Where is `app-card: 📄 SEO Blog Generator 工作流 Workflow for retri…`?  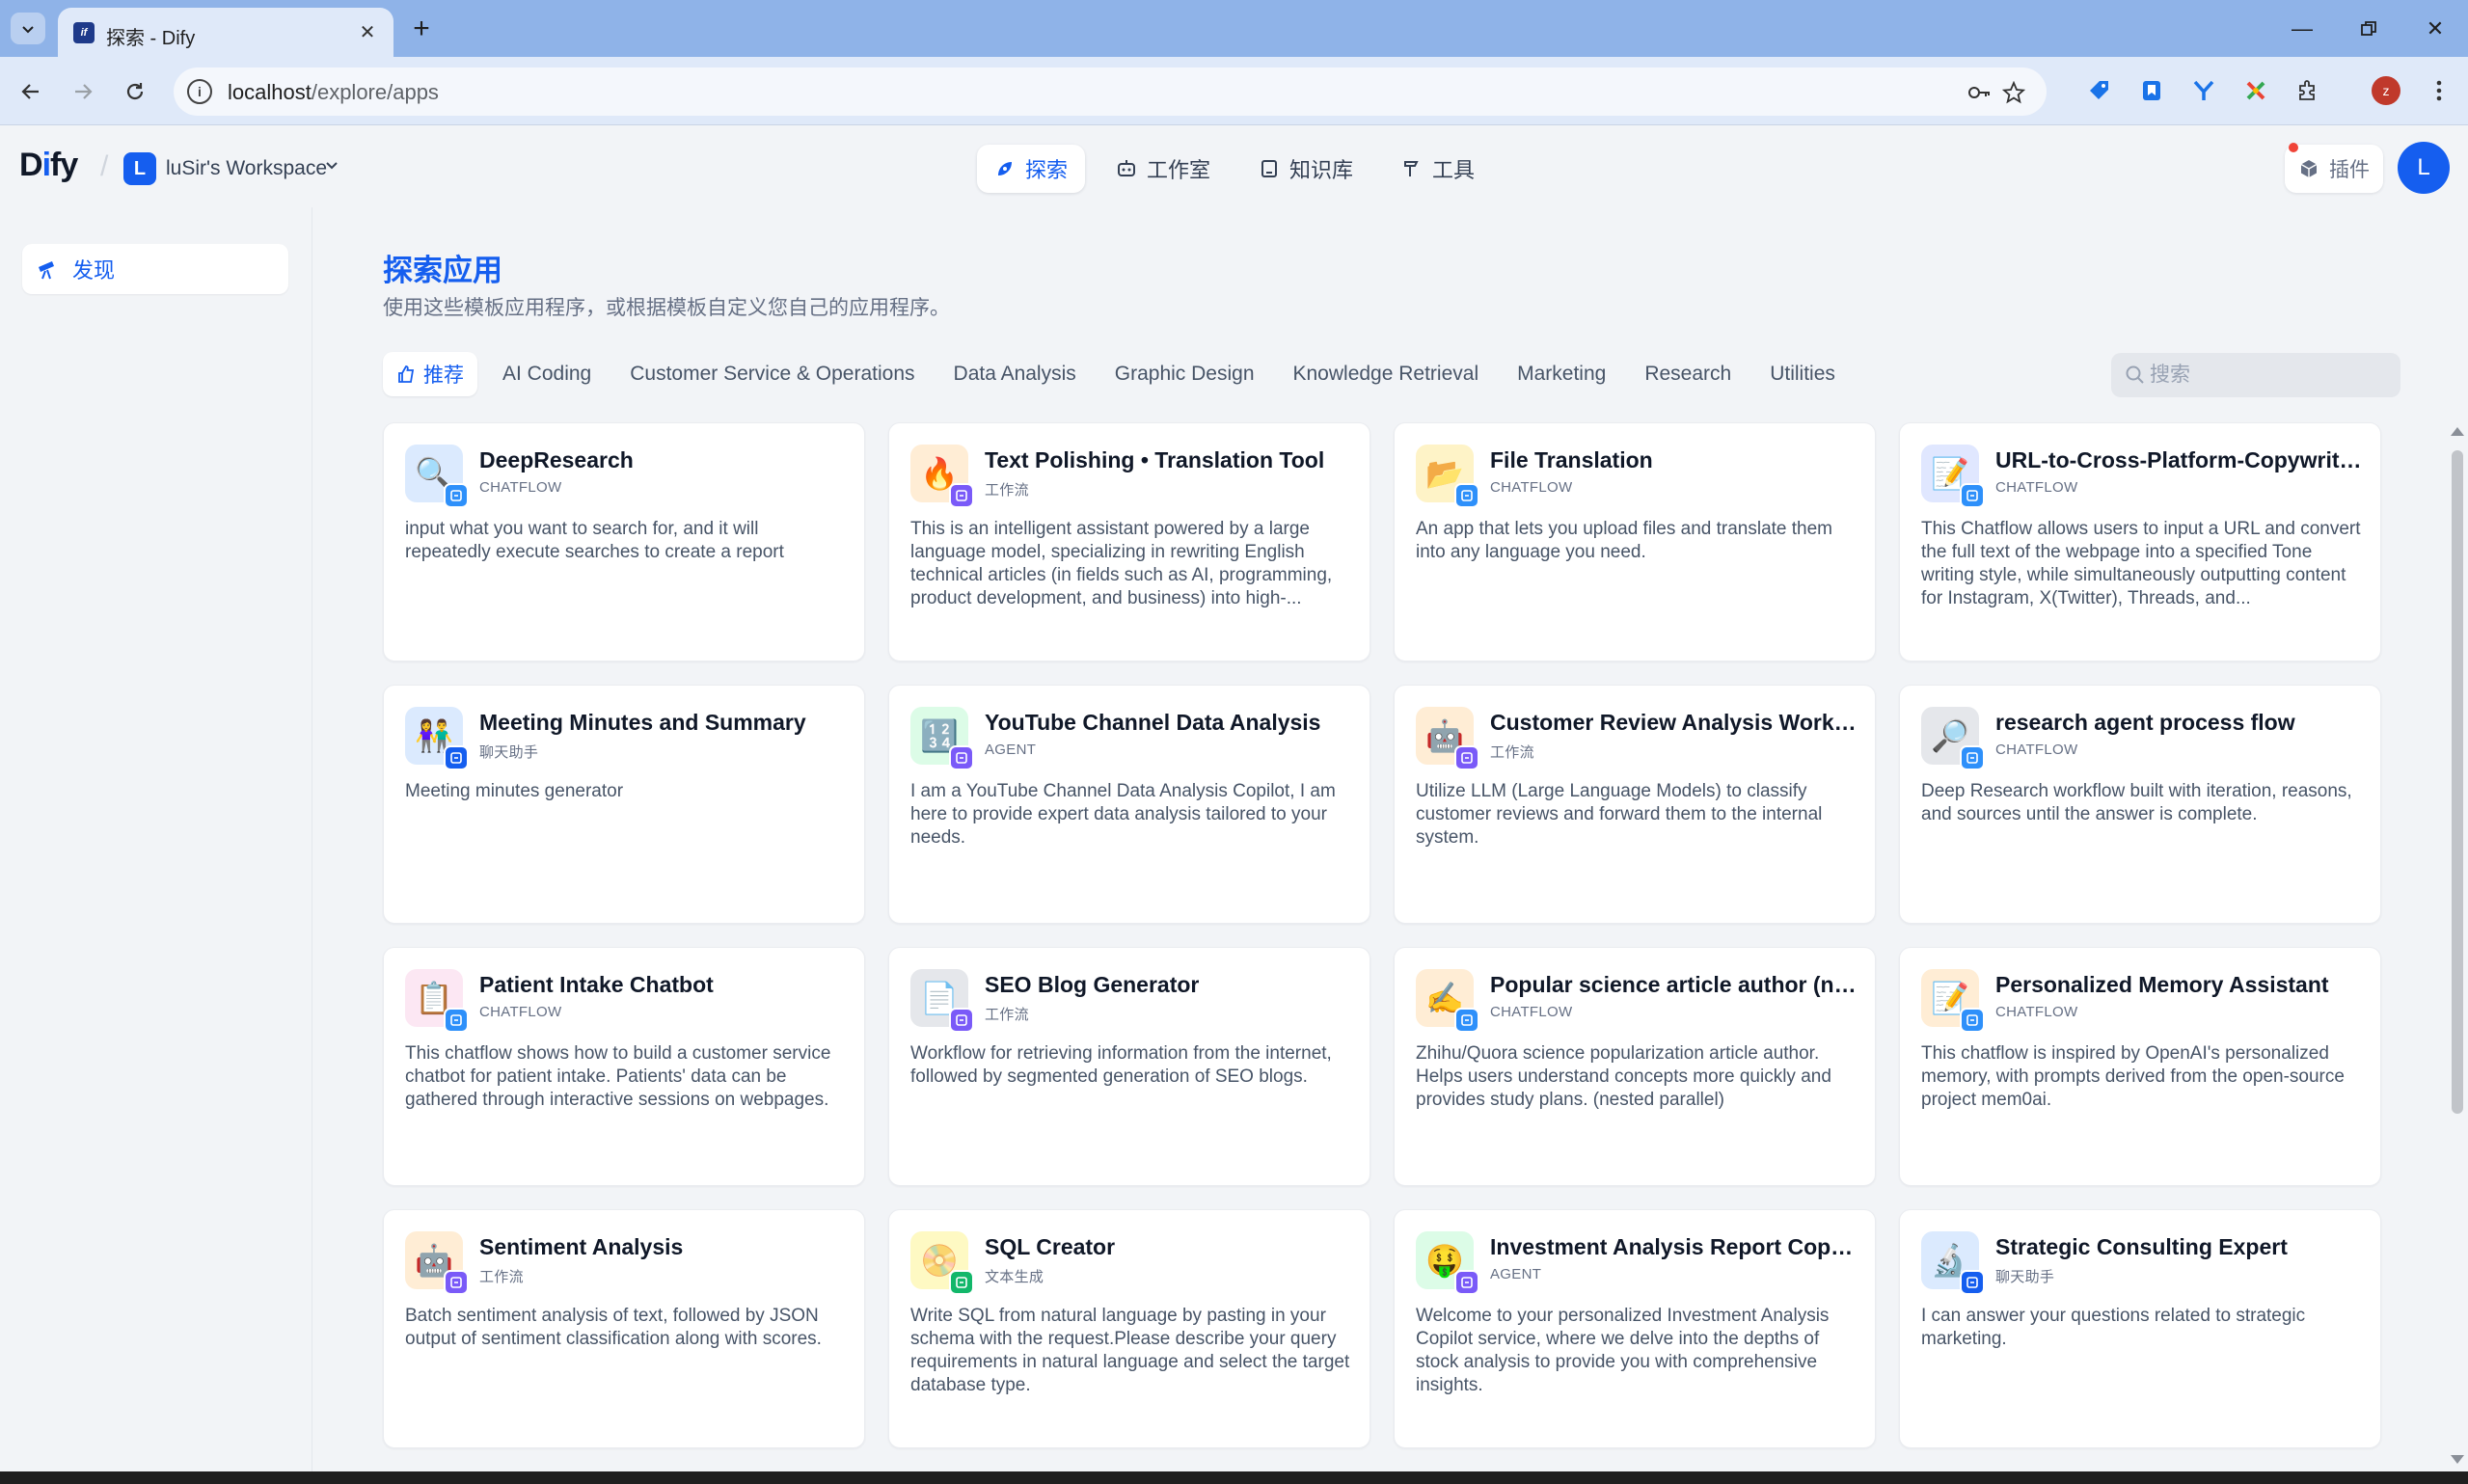
app-card: 📄 SEO Blog Generator 工作流 Workflow for retri… is located at coordinates (1129, 1066).